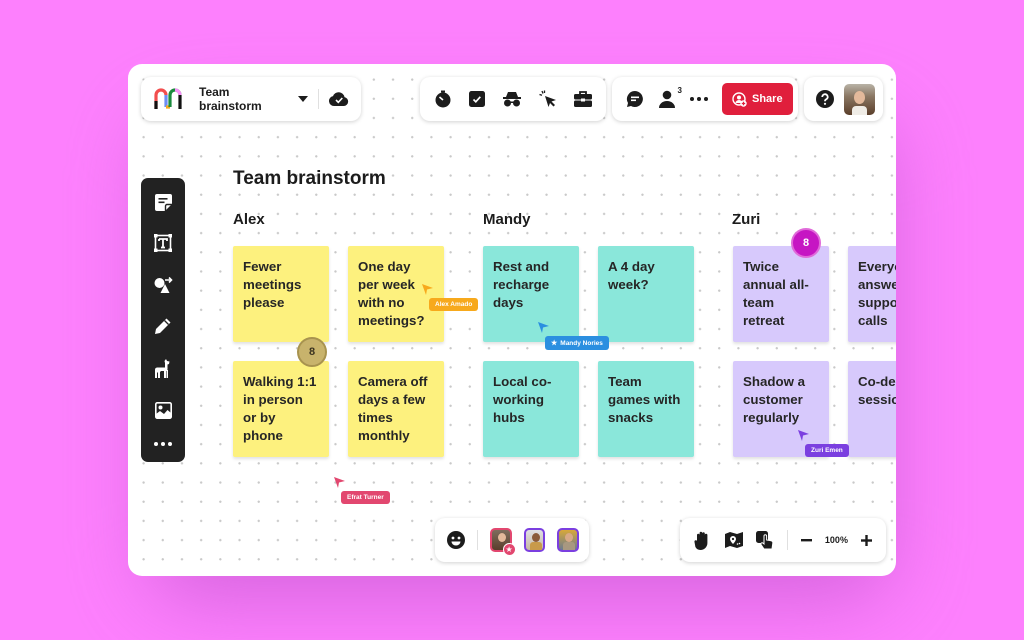 The width and height of the screenshot is (1024, 640). I want to click on star-icon: ★, so click(554, 343).